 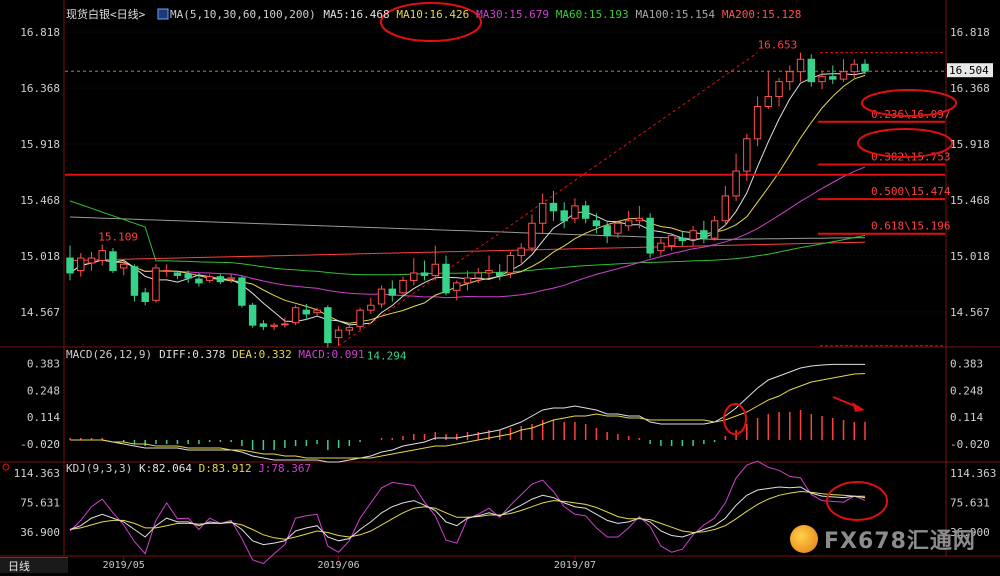 I want to click on y-tick-label-left: 36.900, so click(x=40, y=532).